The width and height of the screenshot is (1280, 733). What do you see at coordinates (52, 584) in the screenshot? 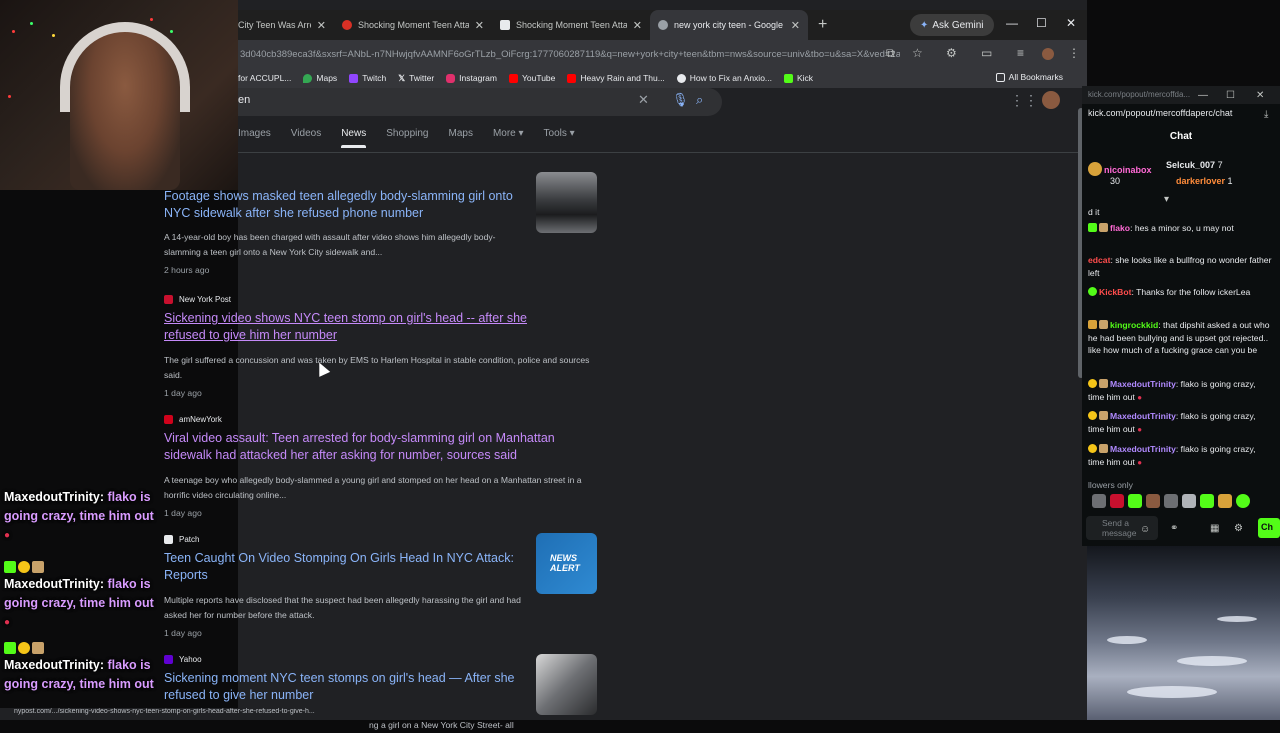
I see `overlay-user: MaxedoutTrinity` at bounding box center [52, 584].